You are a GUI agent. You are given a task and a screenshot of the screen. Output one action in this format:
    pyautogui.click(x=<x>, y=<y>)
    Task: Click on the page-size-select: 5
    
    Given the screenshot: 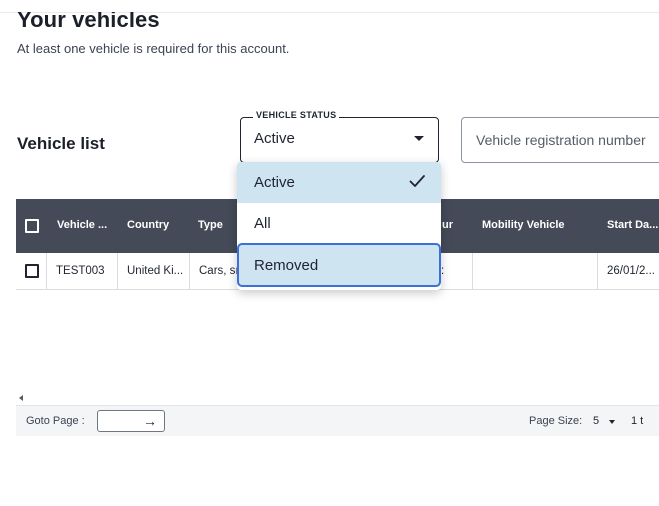 What is the action you would take?
    pyautogui.click(x=596, y=421)
    